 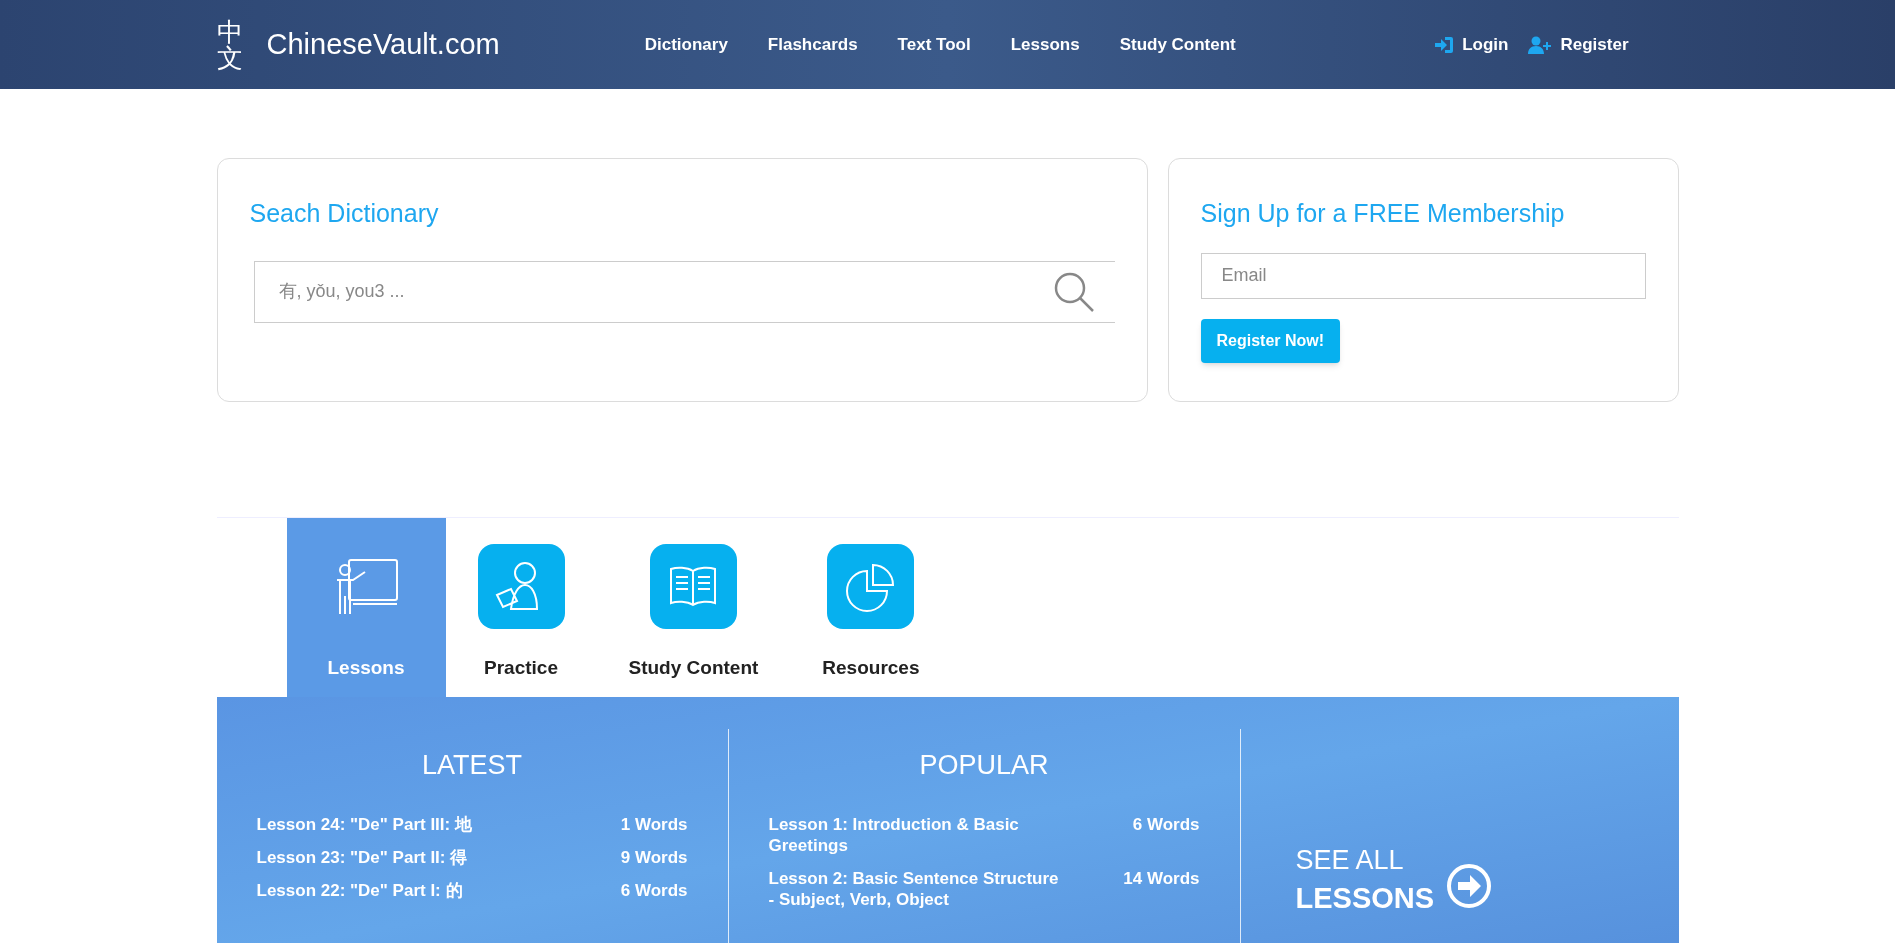 What do you see at coordinates (1045, 44) in the screenshot?
I see `nav-link: Lessons` at bounding box center [1045, 44].